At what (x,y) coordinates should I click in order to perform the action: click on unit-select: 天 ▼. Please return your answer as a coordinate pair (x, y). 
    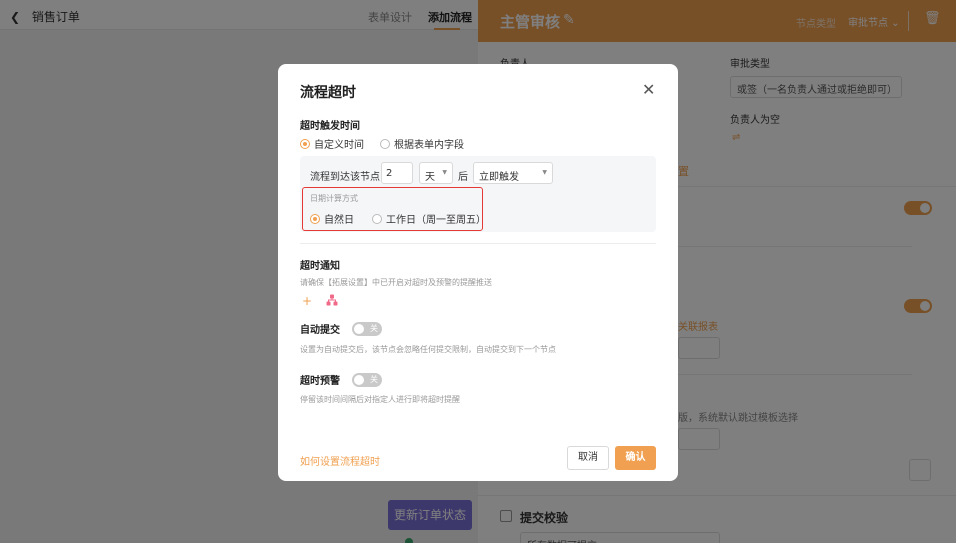
    Looking at the image, I should click on (436, 173).